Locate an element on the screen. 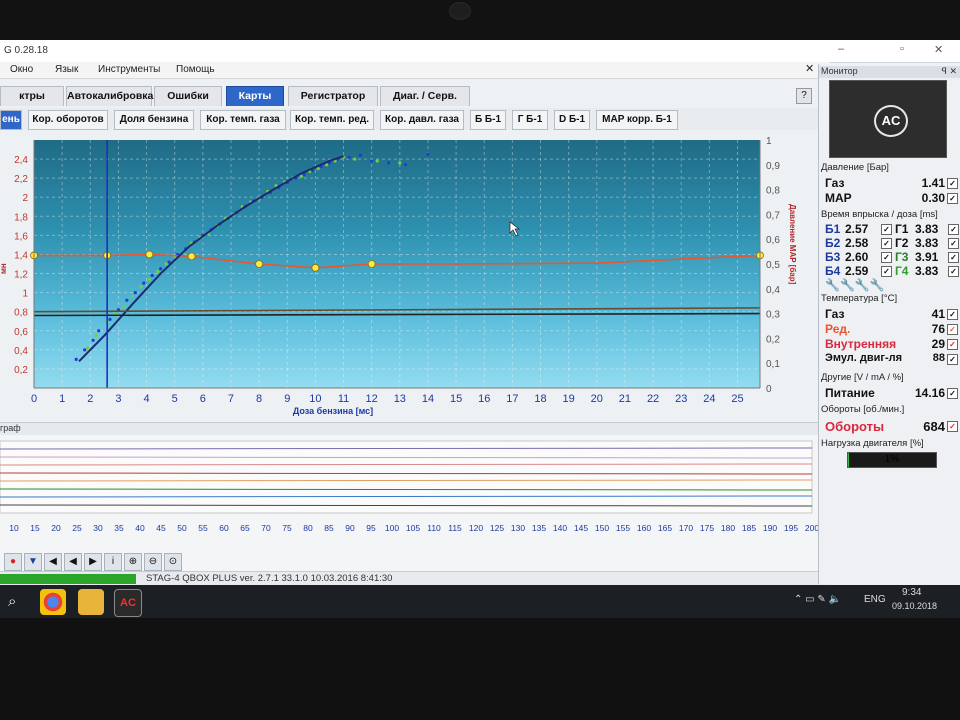 This screenshot has width=960, height=720. subtab-reducer-temp-correction: Кор. темп. ред. is located at coordinates (332, 120).